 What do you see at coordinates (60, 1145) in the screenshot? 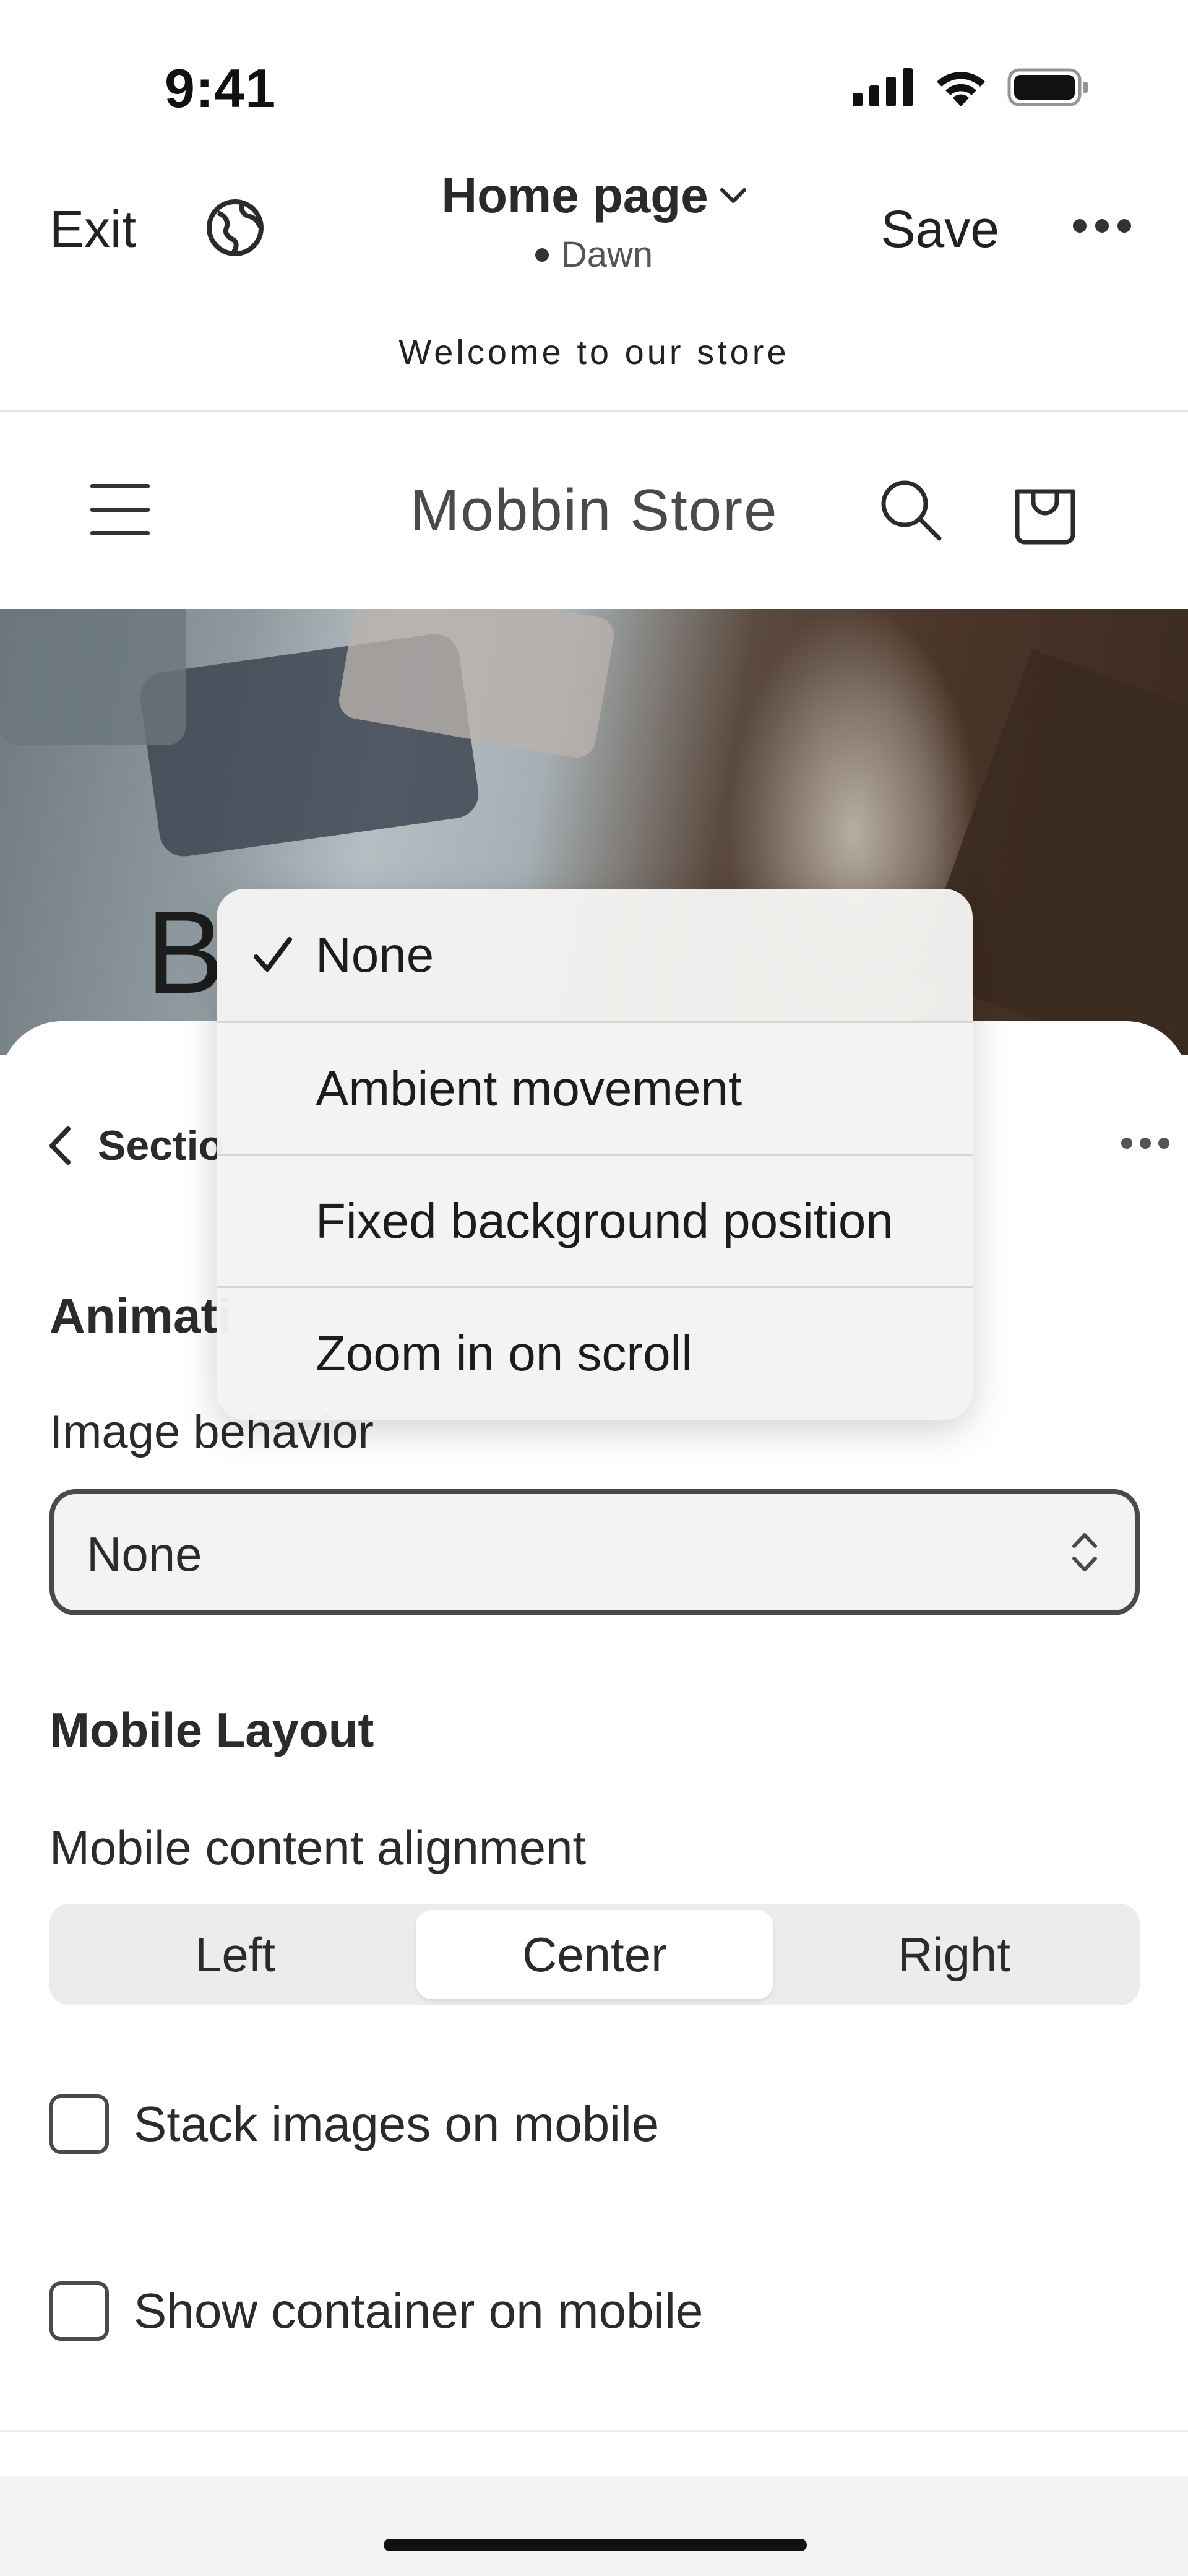
I see `chevron-left-icon` at bounding box center [60, 1145].